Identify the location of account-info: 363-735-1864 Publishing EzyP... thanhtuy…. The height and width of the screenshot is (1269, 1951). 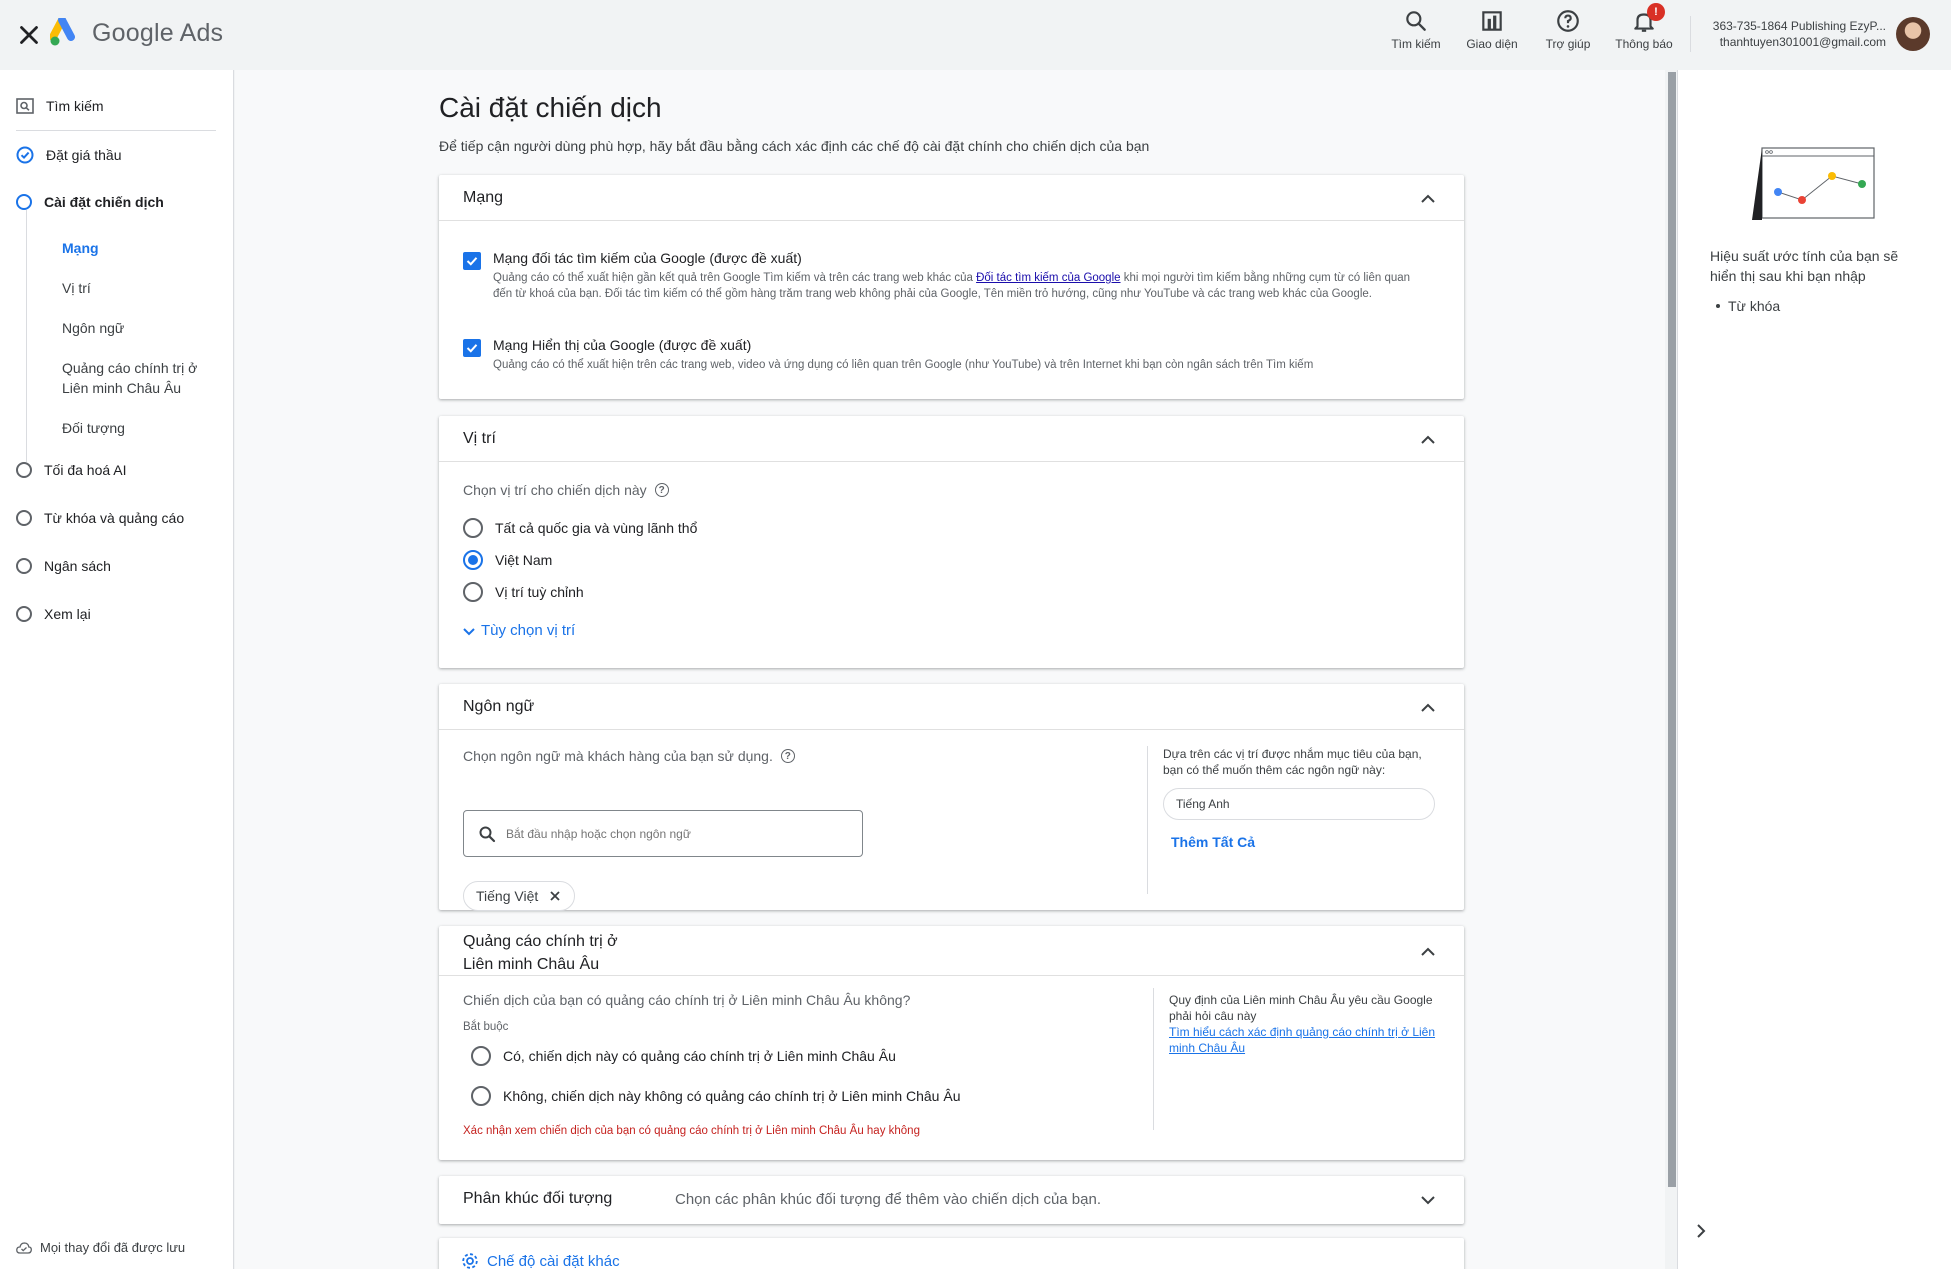
(1793, 34).